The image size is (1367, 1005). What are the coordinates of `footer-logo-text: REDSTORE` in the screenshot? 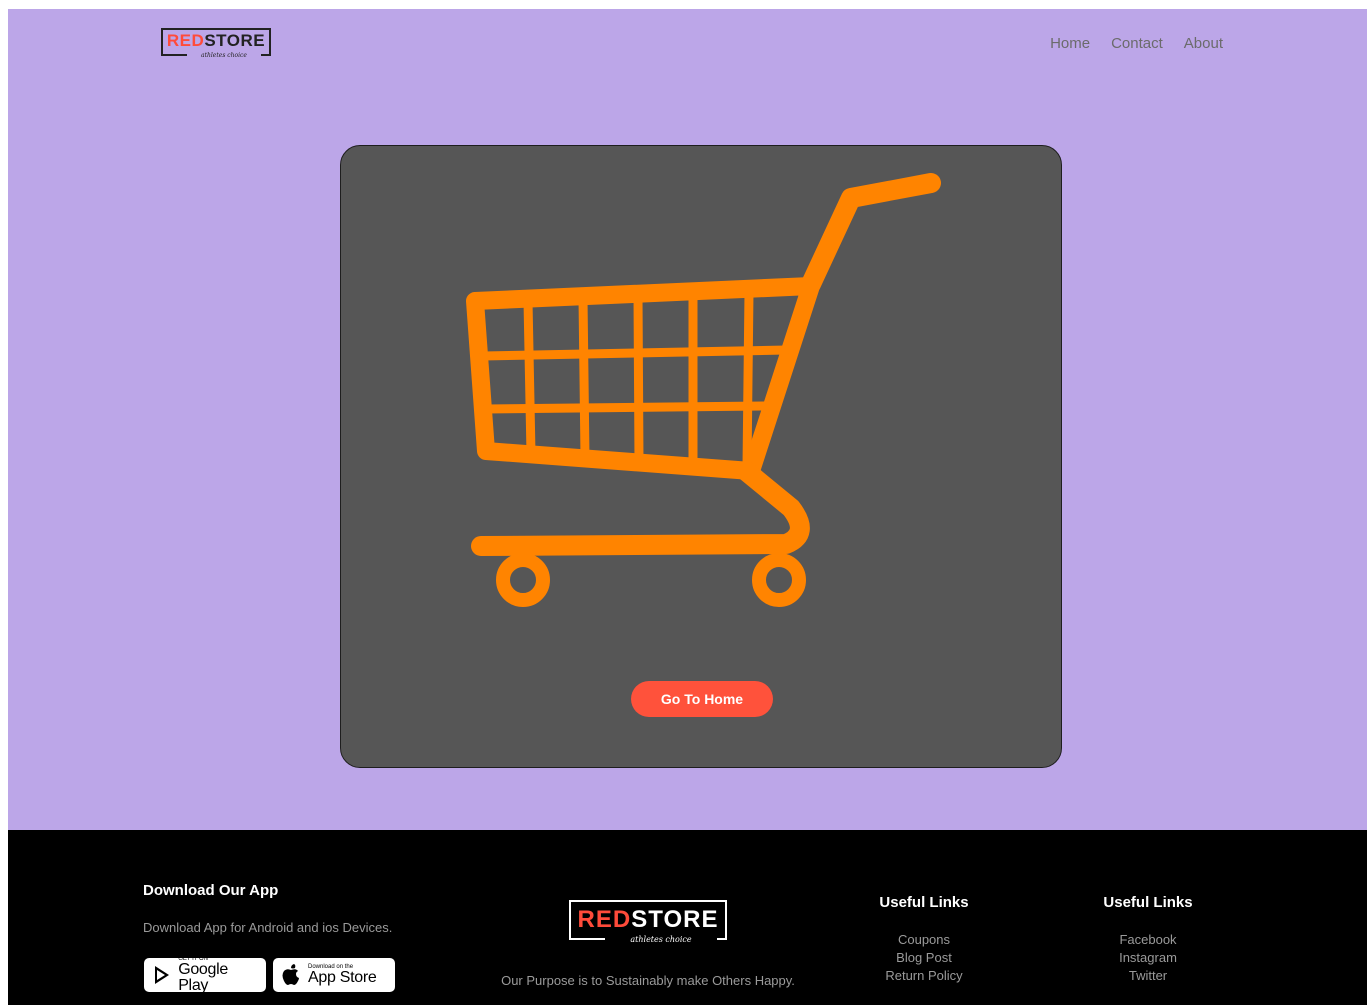 It's located at (648, 919).